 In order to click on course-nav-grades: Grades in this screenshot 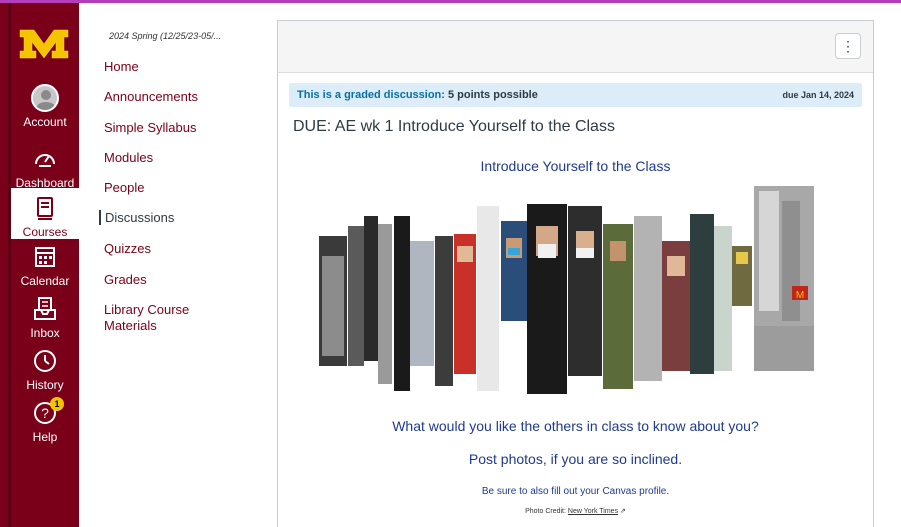, I will do `click(125, 279)`.